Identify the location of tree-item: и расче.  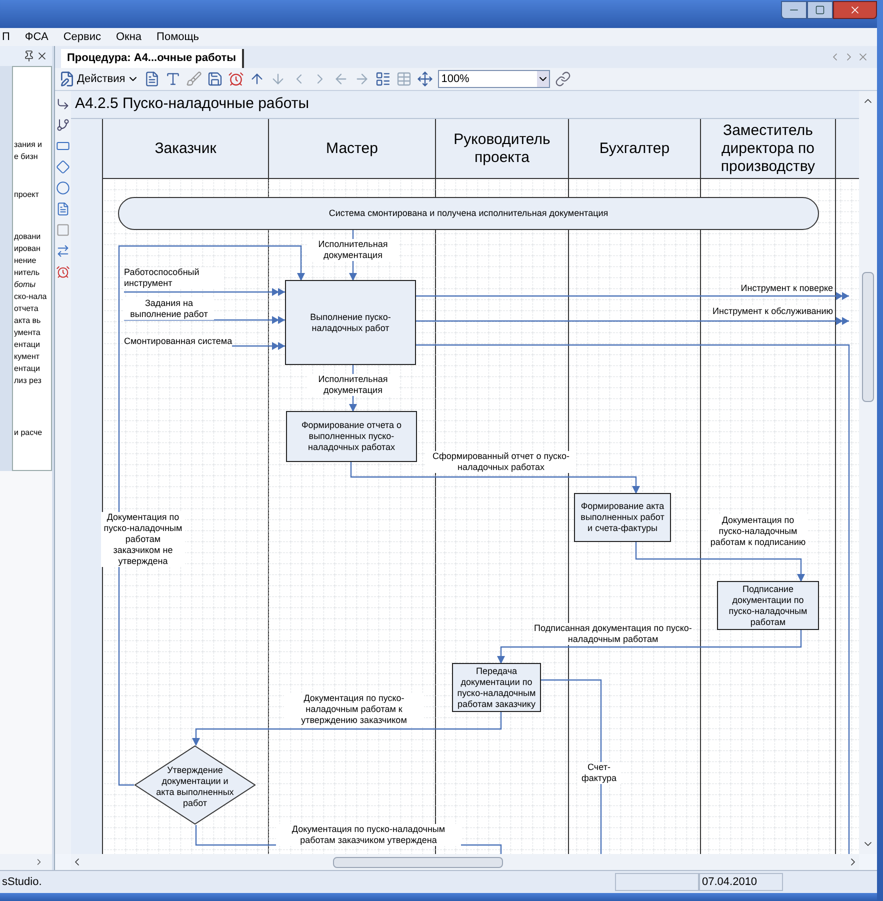
(32, 433).